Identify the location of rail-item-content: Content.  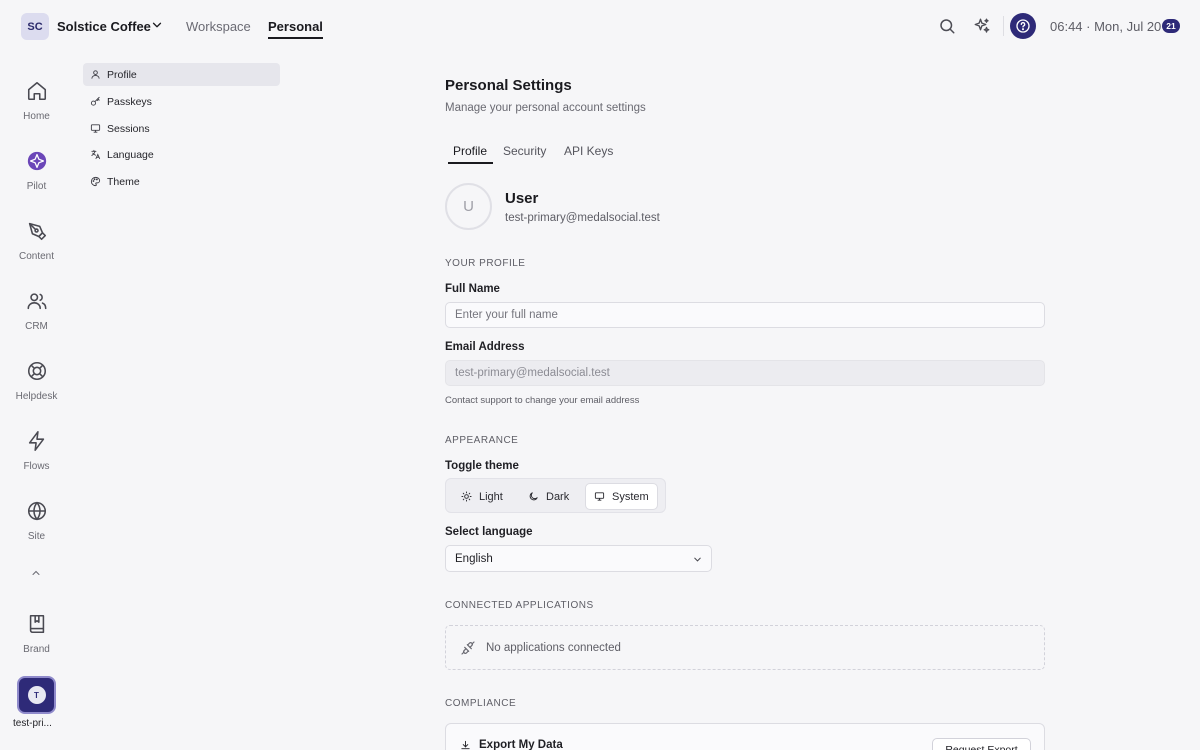
(36, 241).